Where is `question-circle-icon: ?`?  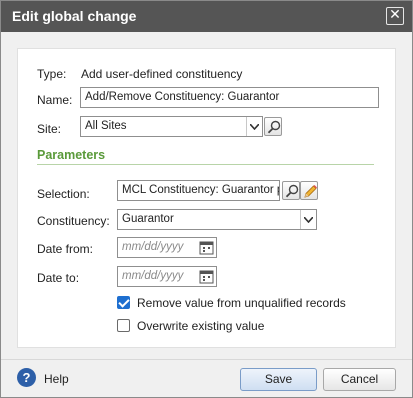 question-circle-icon: ? is located at coordinates (26, 377).